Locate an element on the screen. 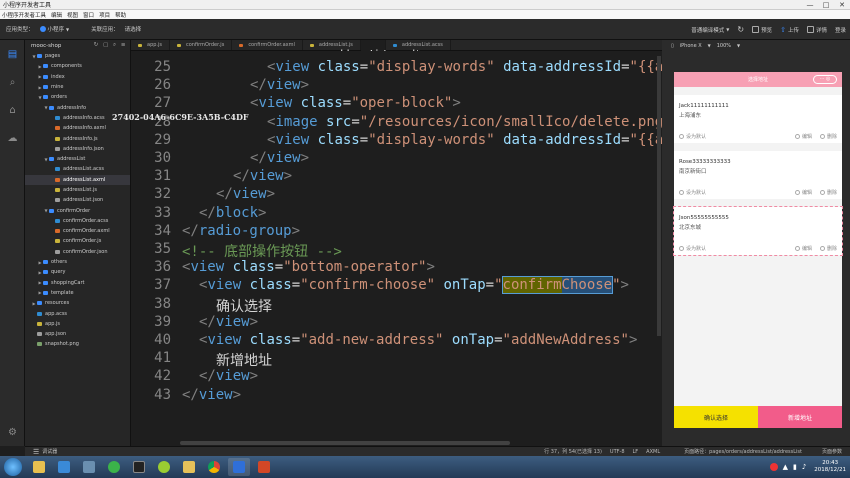  explorer-taskbar-icon is located at coordinates (39, 467).